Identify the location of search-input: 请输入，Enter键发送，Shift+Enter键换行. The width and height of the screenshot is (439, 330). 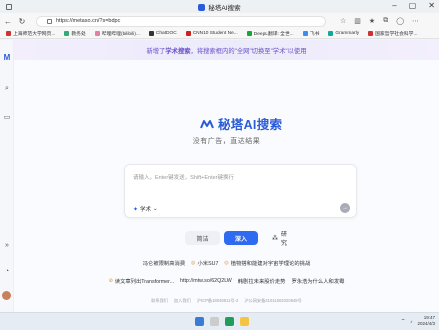
(183, 177).